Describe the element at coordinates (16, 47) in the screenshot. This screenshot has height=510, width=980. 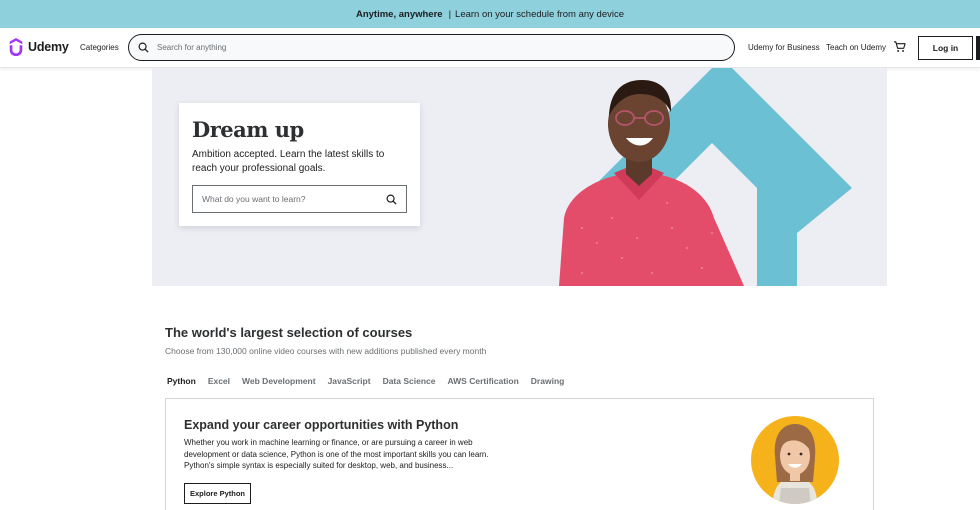
I see `udemy-logo-icon` at that location.